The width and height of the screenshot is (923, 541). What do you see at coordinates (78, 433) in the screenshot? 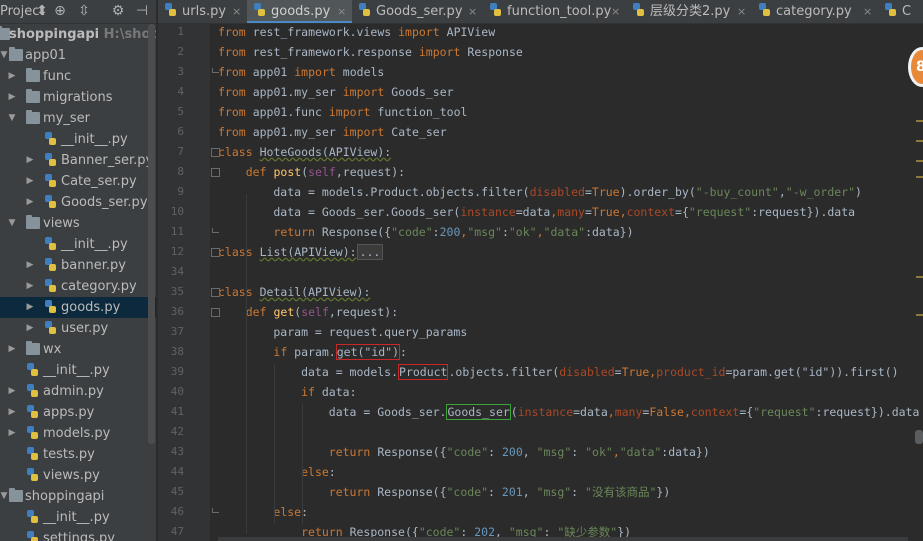
I see `tree-file-item: ▶ models.py` at bounding box center [78, 433].